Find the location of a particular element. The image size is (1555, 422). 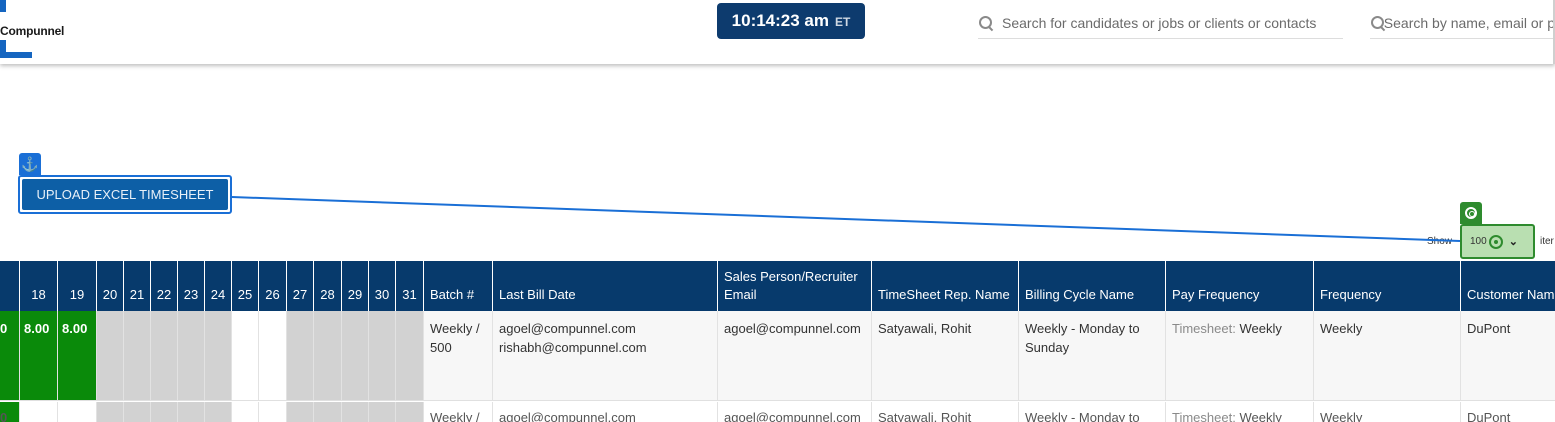

column-header-sales-email: Sales Person/Recruiter Email is located at coordinates (795, 286).